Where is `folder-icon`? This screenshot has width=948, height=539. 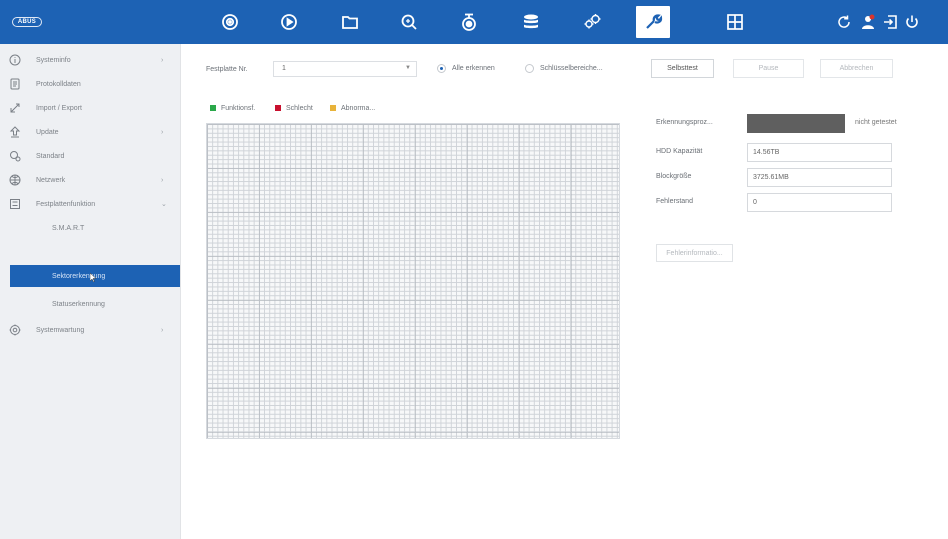 folder-icon is located at coordinates (350, 22).